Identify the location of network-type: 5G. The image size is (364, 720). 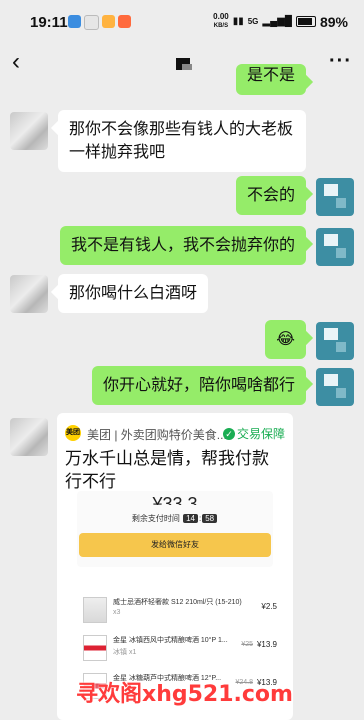
(253, 21).